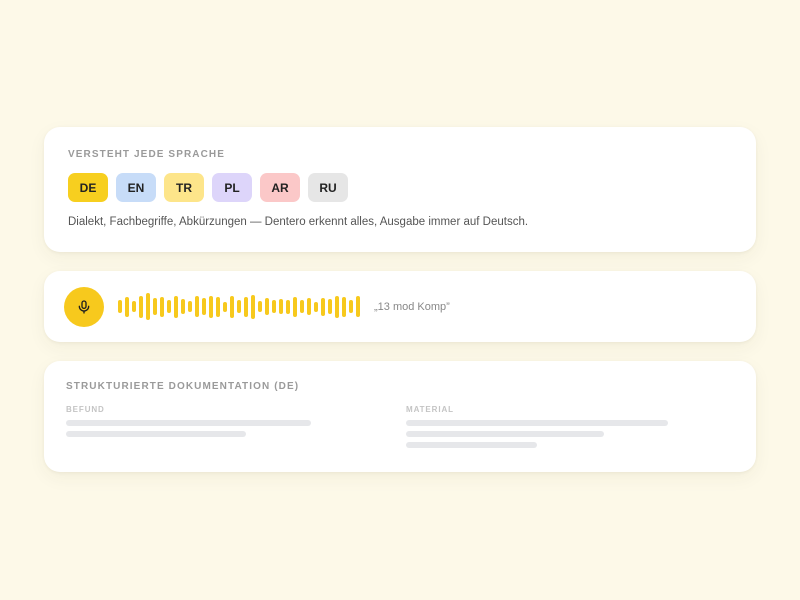 This screenshot has width=800, height=600. I want to click on documentation-title: STRUKTURIERTE DOKUMENTATION (DE), so click(183, 386).